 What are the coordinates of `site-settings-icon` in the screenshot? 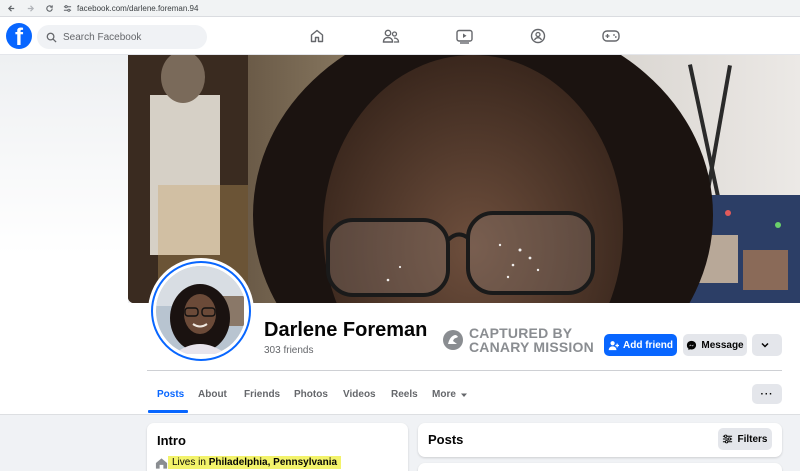 It's located at (67, 8).